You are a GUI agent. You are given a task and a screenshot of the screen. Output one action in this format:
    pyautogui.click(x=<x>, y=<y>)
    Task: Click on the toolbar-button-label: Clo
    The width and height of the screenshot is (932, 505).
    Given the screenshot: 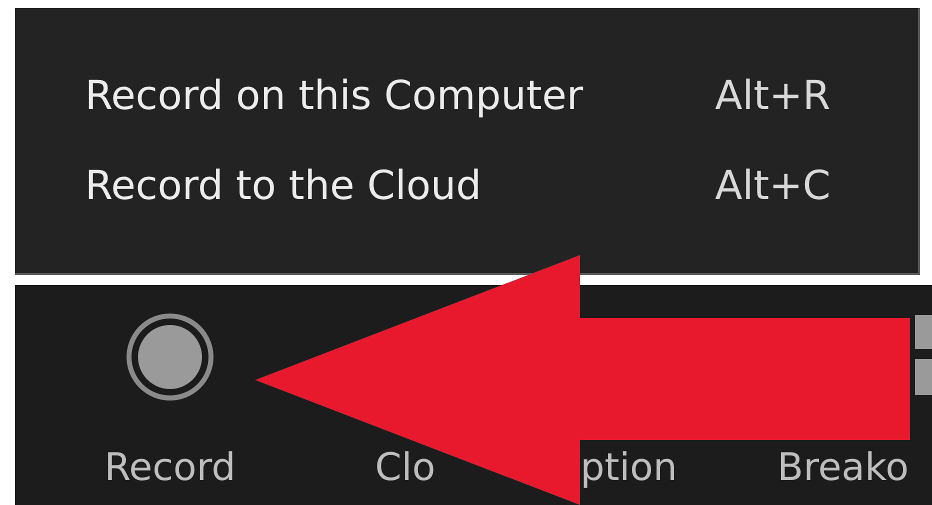 What is the action you would take?
    pyautogui.click(x=405, y=467)
    